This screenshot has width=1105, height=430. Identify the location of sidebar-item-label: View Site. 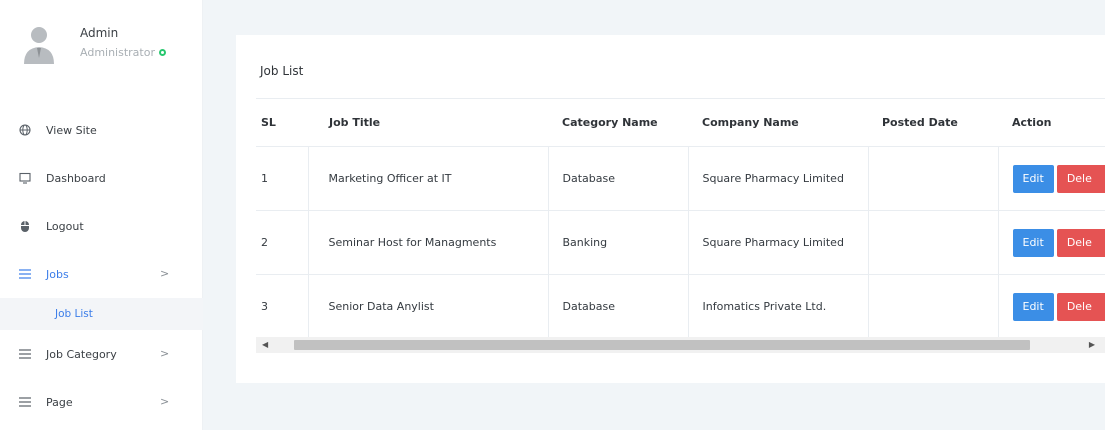
(71, 130).